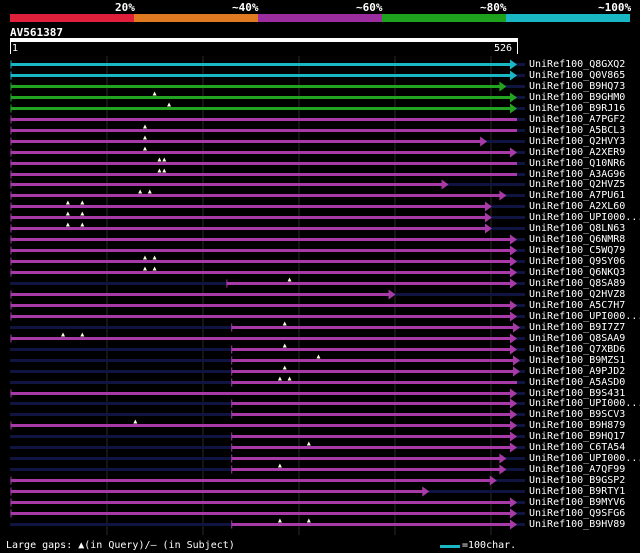  What do you see at coordinates (577, 425) in the screenshot?
I see `hit-name: UniRef100_B9H879` at bounding box center [577, 425].